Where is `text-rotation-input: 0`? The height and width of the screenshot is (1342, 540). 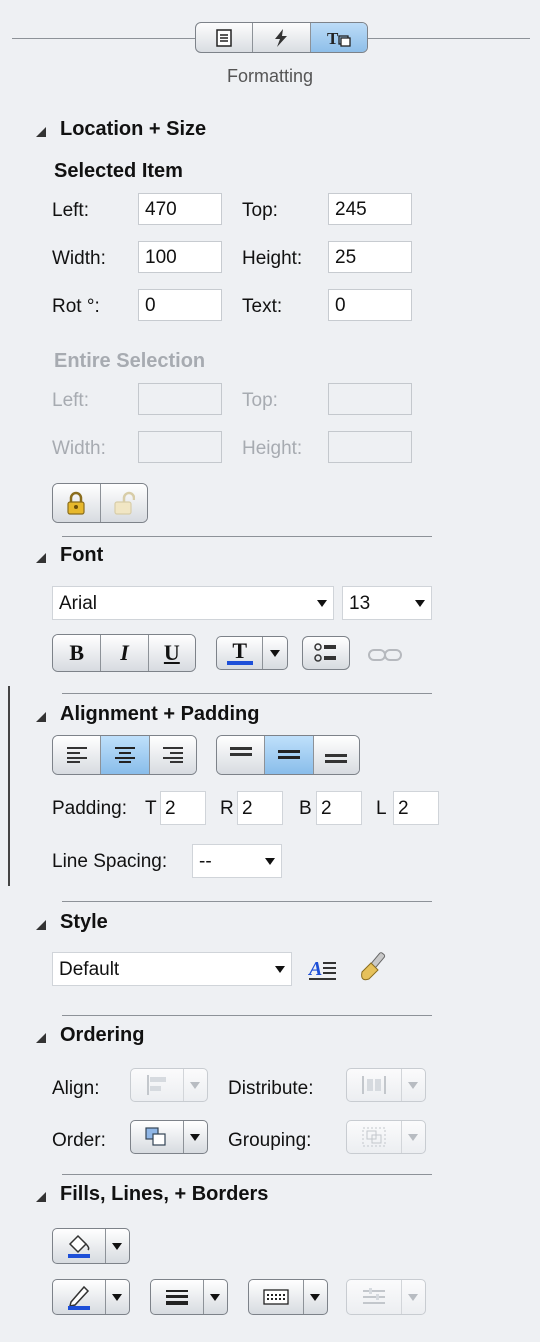
text-rotation-input: 0 is located at coordinates (370, 305).